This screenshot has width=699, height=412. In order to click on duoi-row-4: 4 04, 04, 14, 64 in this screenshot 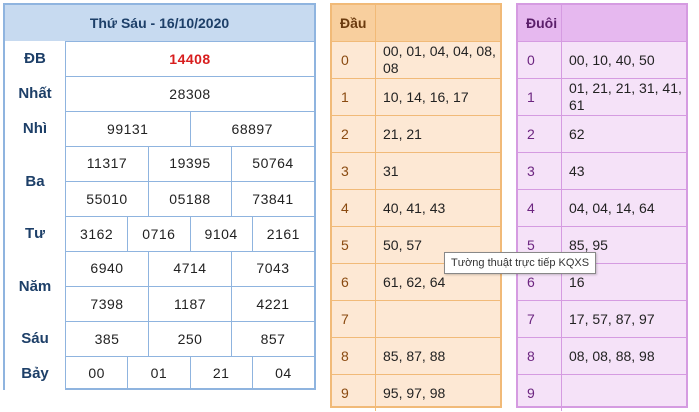, I will do `click(602, 208)`.